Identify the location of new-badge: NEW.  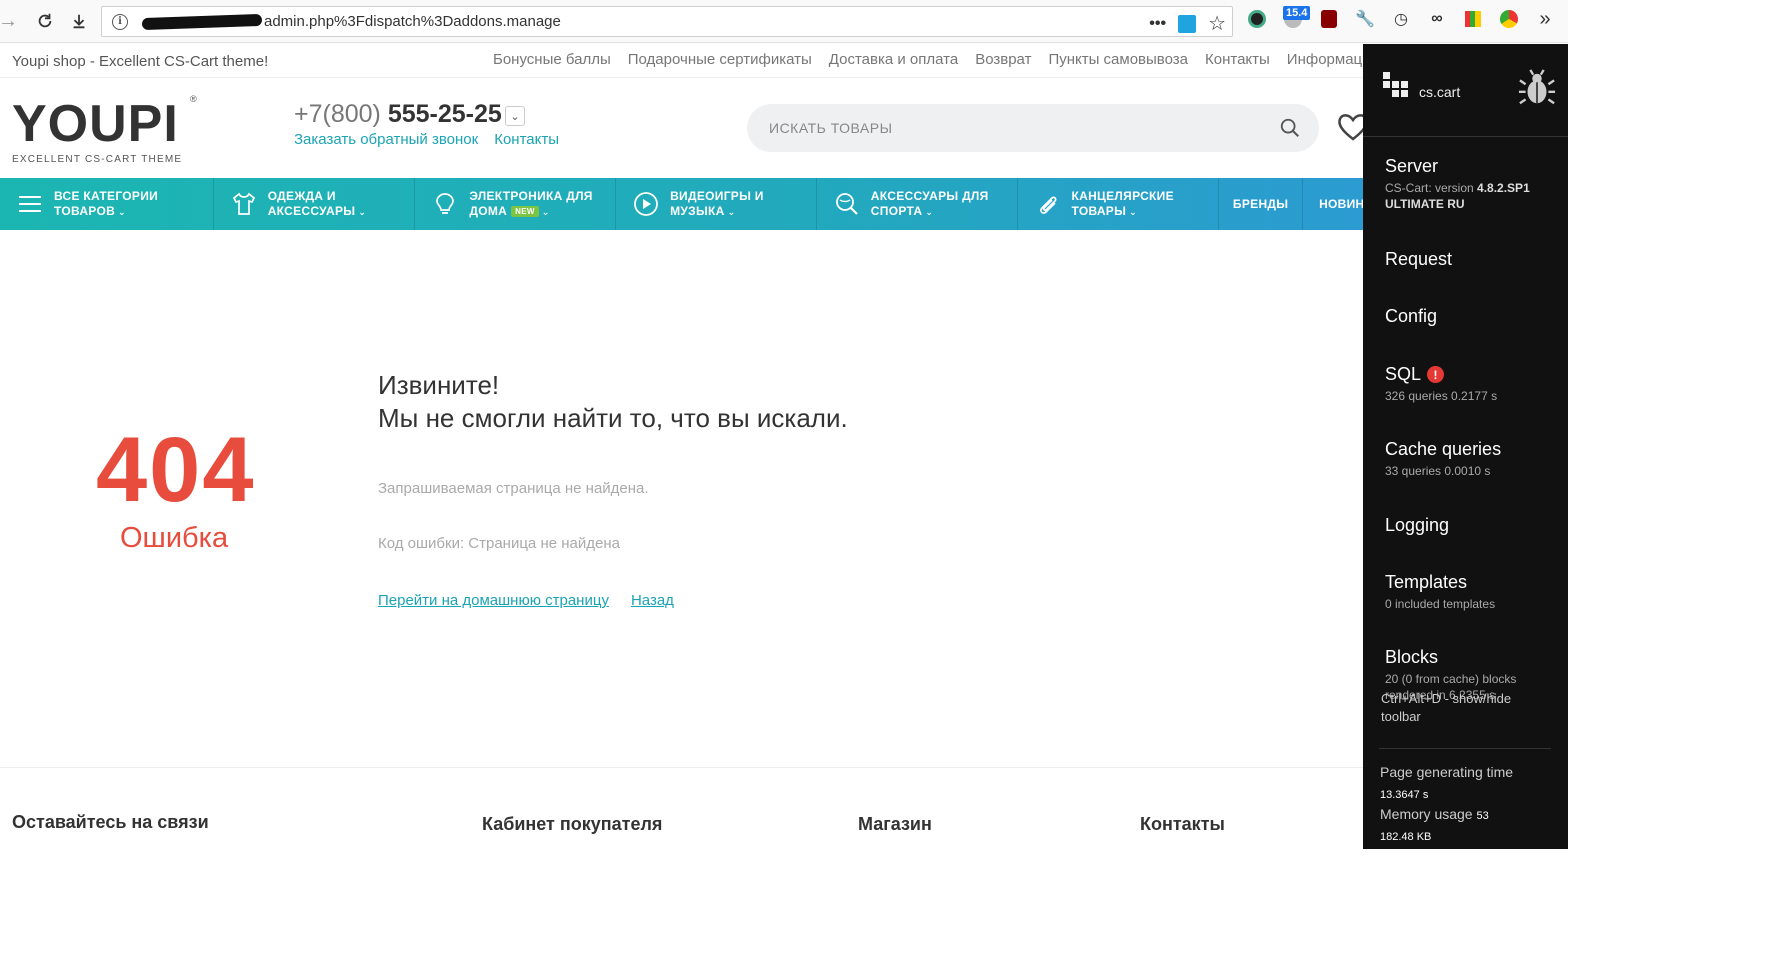
(525, 211).